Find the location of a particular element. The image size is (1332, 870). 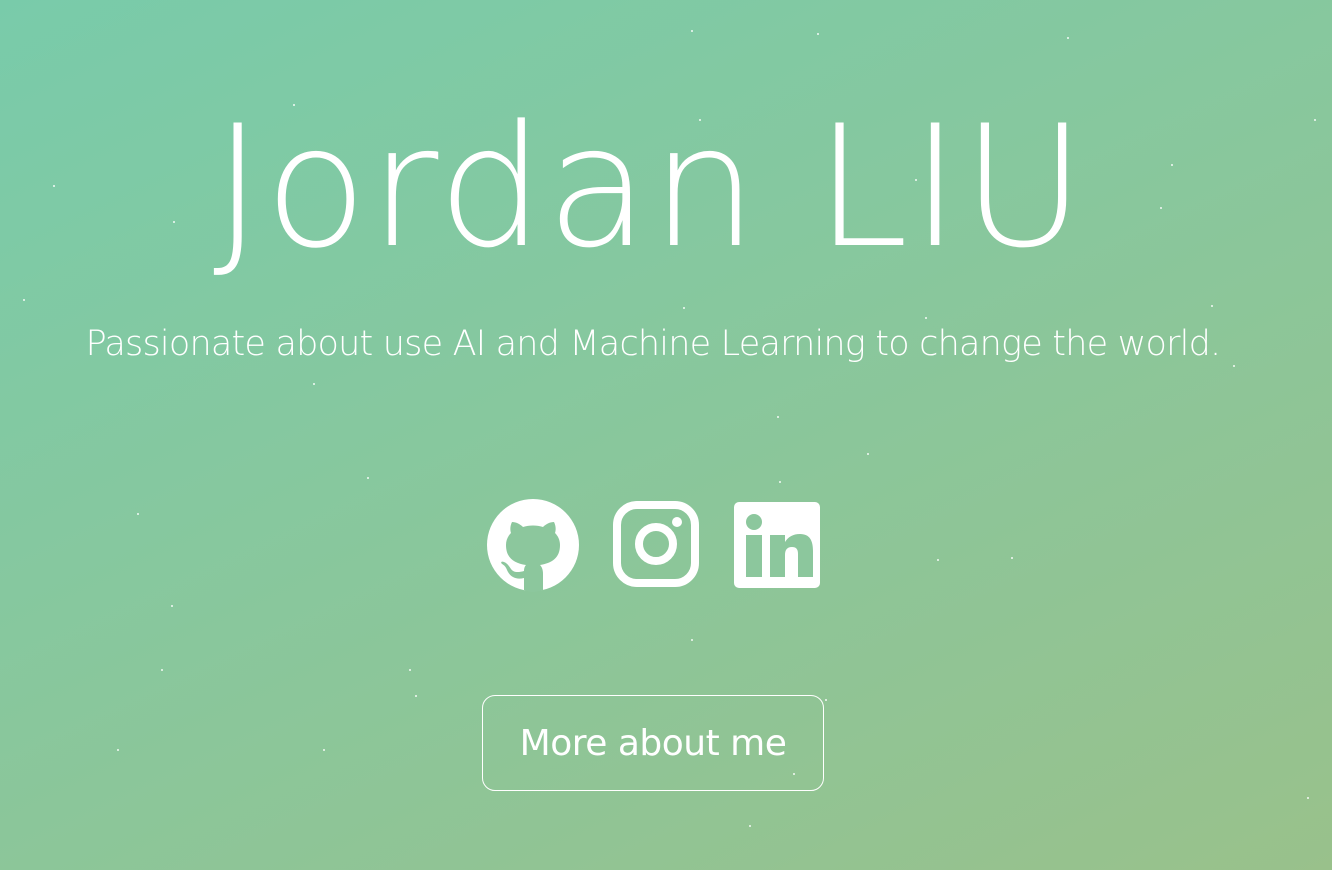

github-icon is located at coordinates (533, 545).